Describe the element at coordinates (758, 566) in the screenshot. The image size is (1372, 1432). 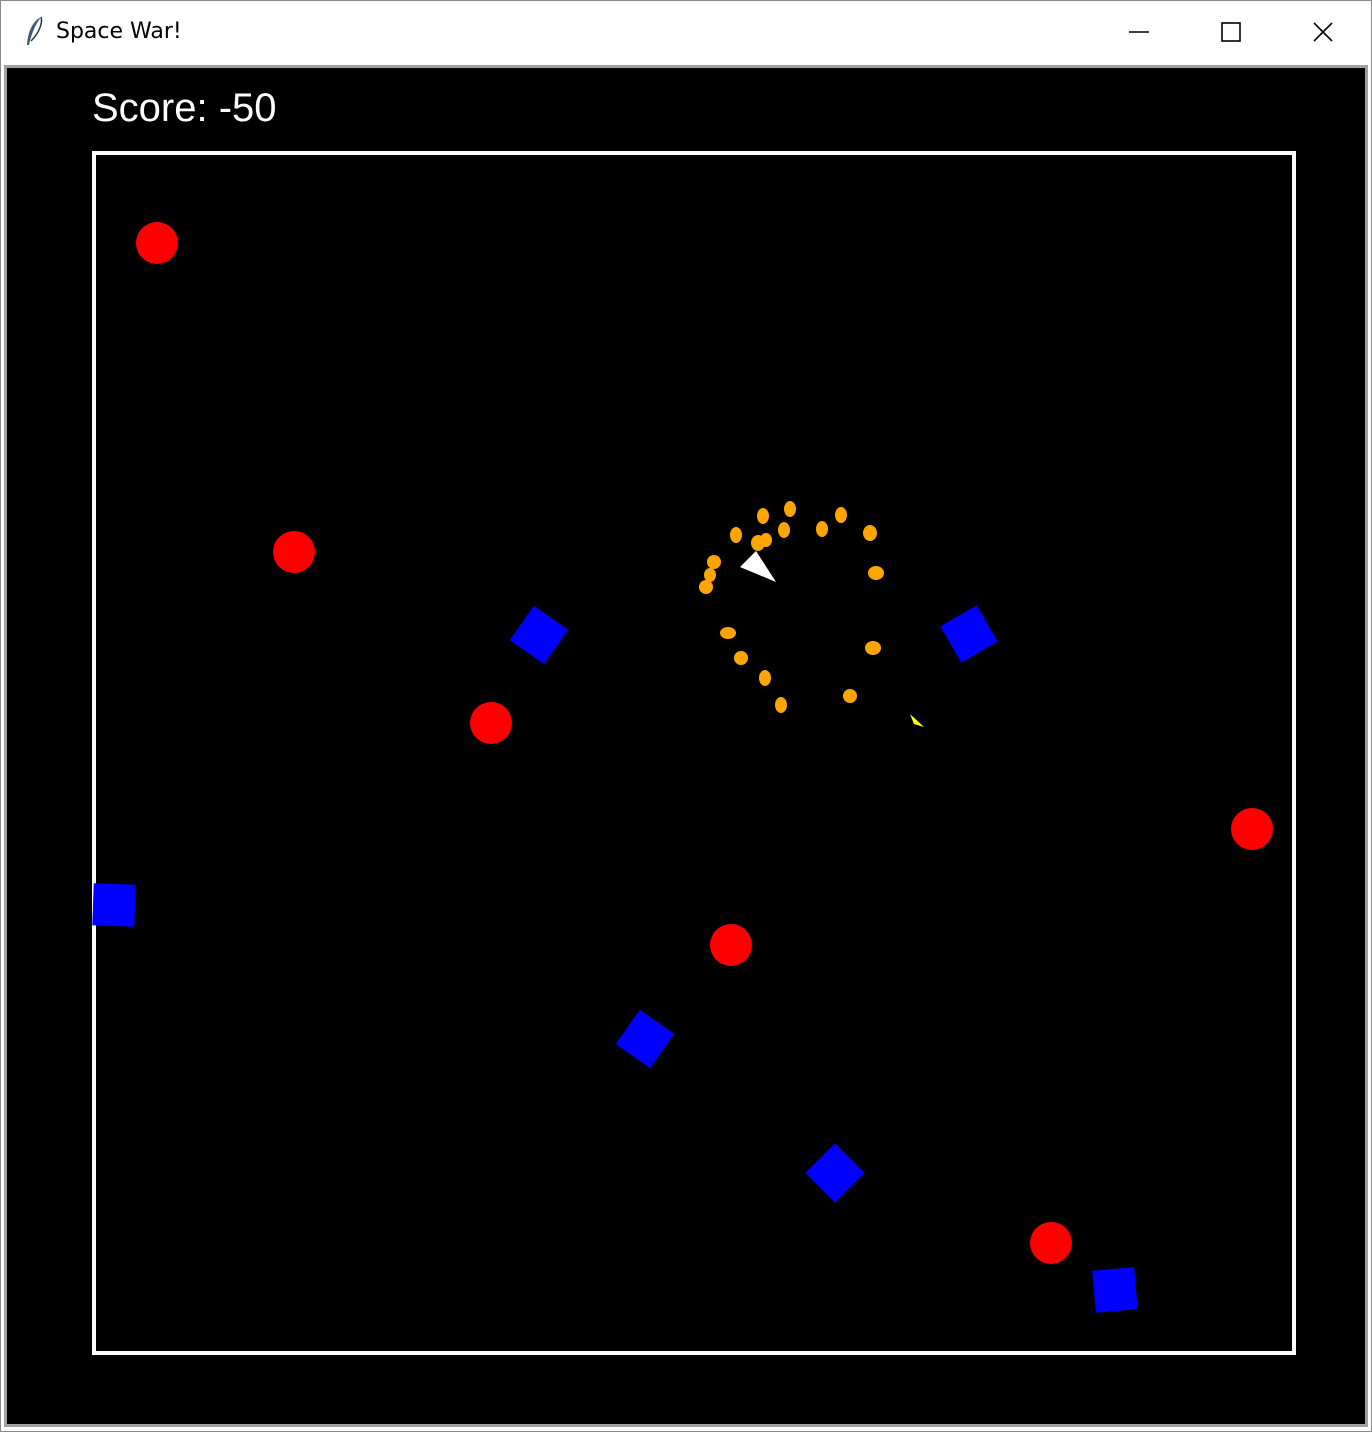
I see `player-ship` at that location.